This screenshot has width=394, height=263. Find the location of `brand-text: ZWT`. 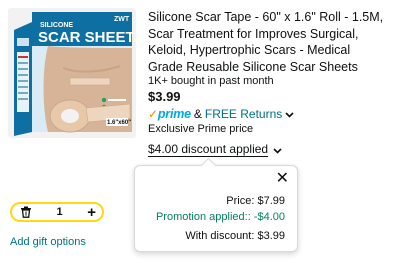

brand-text: ZWT is located at coordinates (122, 19).